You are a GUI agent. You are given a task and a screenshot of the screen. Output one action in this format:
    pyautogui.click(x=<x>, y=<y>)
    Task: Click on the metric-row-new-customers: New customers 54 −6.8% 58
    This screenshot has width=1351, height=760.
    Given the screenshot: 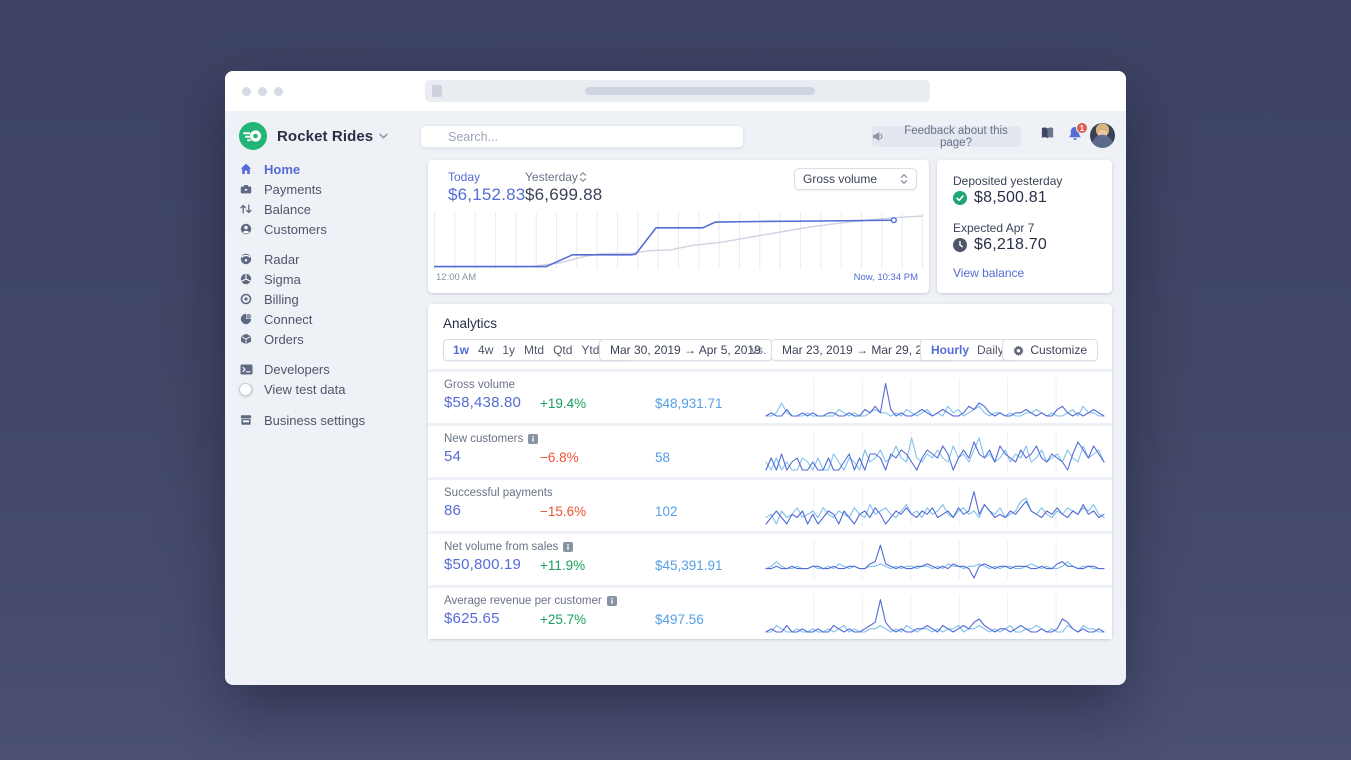 What is the action you would take?
    pyautogui.click(x=770, y=451)
    